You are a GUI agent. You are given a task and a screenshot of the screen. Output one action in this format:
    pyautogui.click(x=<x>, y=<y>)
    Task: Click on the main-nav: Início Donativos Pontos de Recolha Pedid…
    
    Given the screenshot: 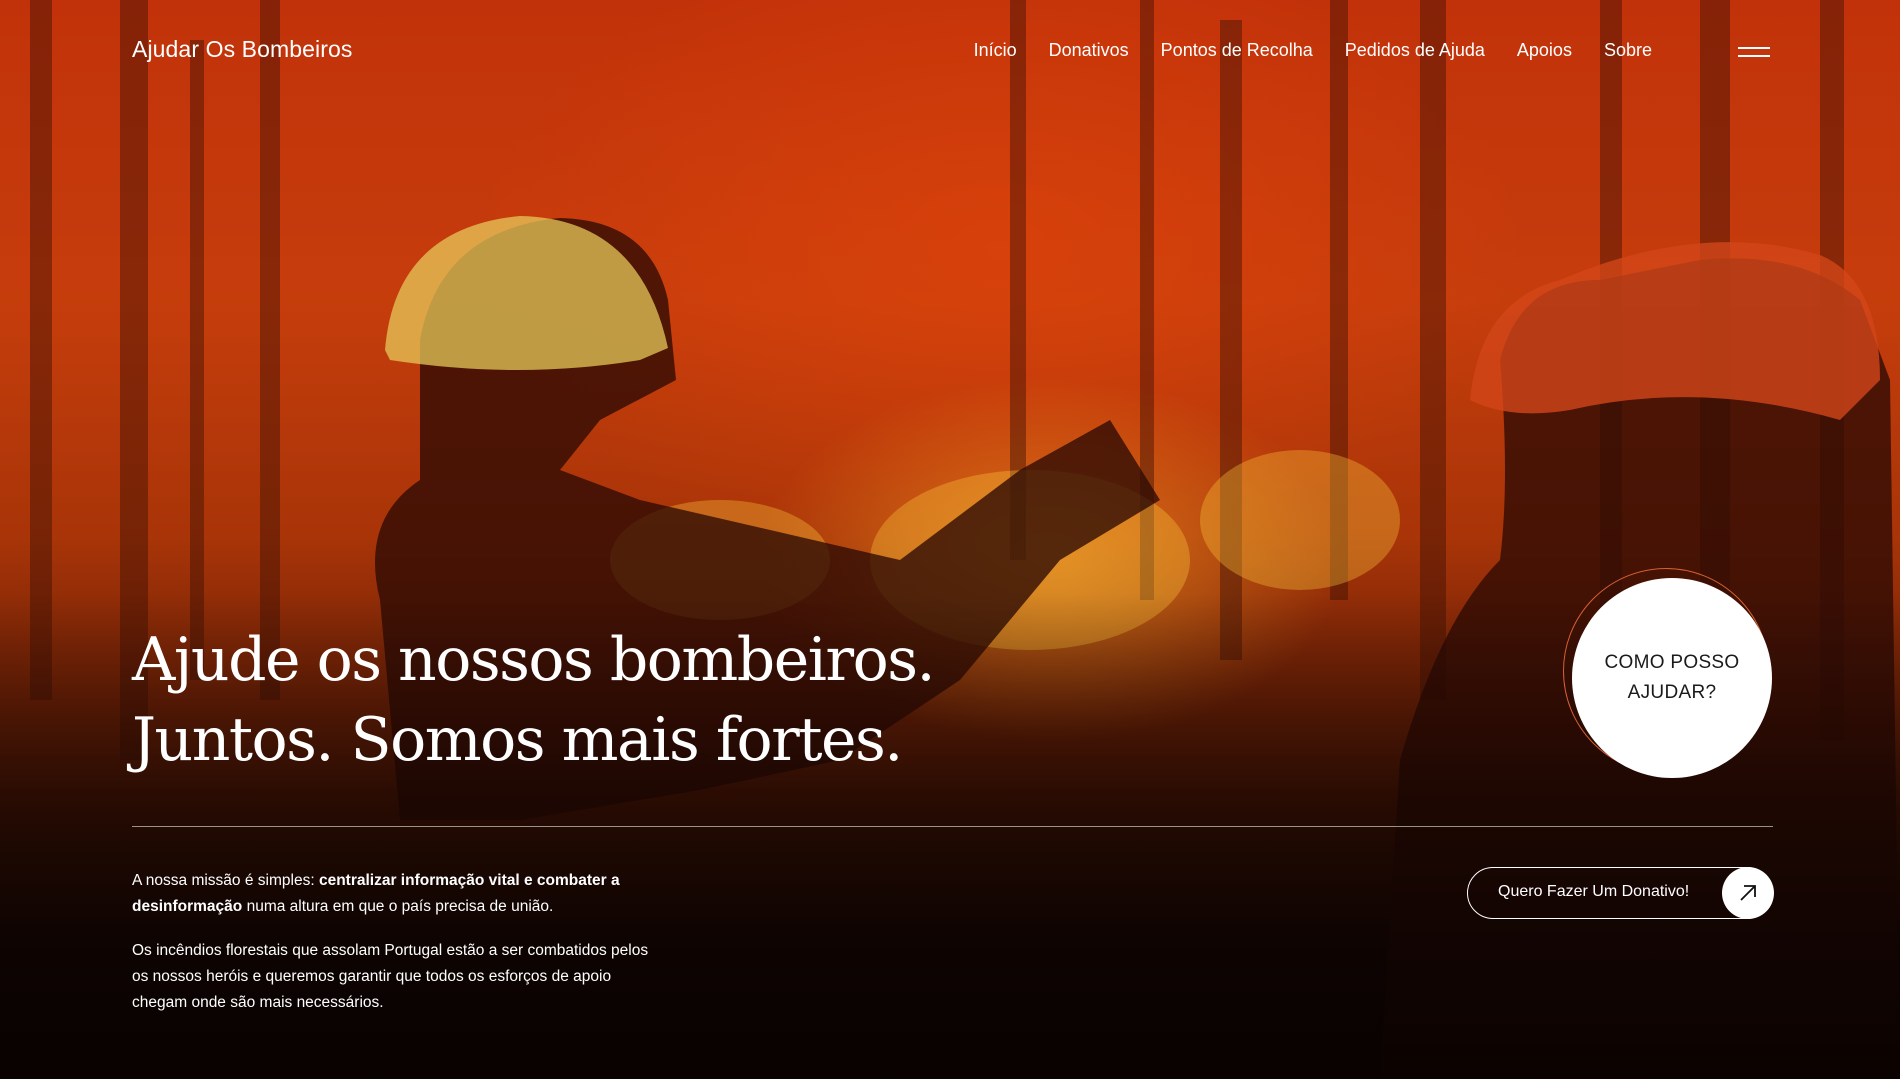 What is the action you would take?
    pyautogui.click(x=1297, y=50)
    